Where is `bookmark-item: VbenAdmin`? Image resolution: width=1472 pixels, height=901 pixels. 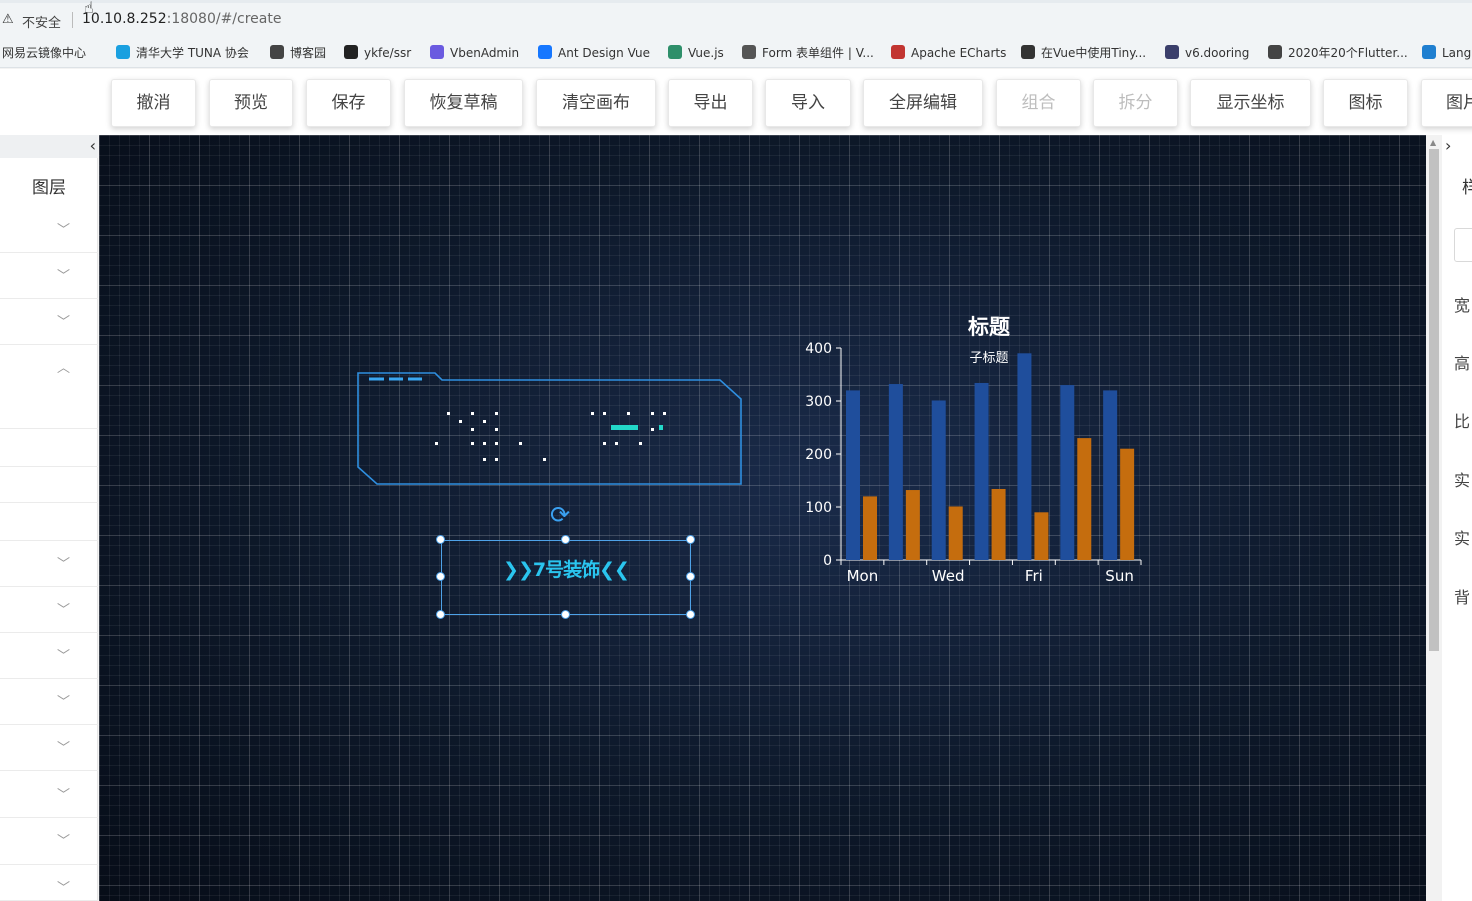
bookmark-item: VbenAdmin is located at coordinates (474, 53).